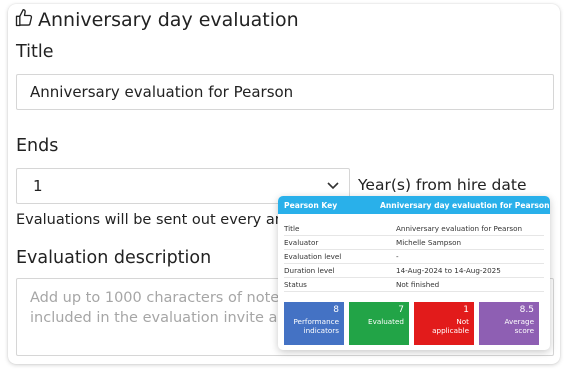 This screenshot has height=374, width=568. Describe the element at coordinates (462, 321) in the screenshot. I see `stat-caption: Not` at that location.